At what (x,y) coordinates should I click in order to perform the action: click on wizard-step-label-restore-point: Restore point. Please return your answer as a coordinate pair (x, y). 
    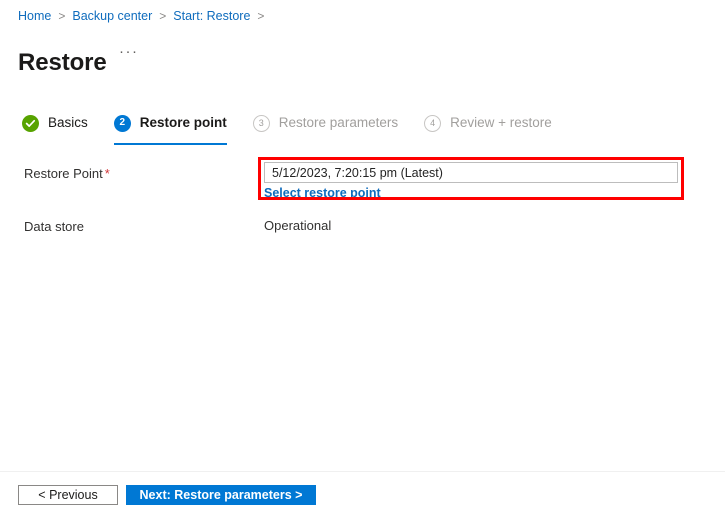
    Looking at the image, I should click on (183, 122).